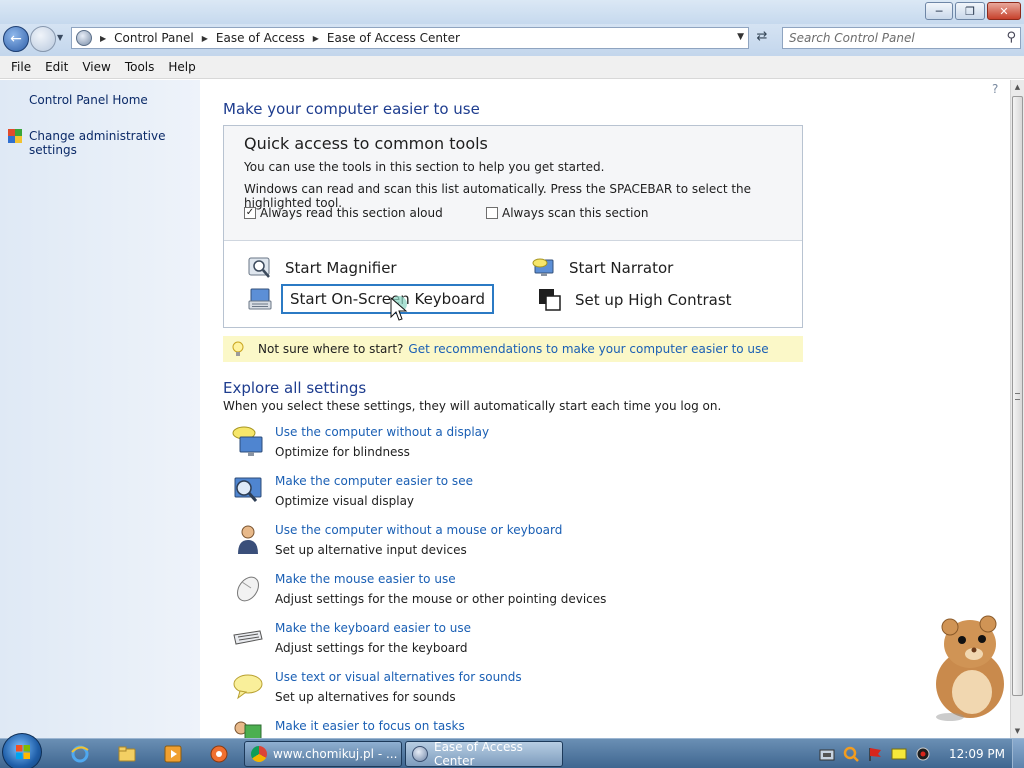 This screenshot has height=768, width=1024. I want to click on setting-description: Adjust settings for the keyboard, so click(371, 648).